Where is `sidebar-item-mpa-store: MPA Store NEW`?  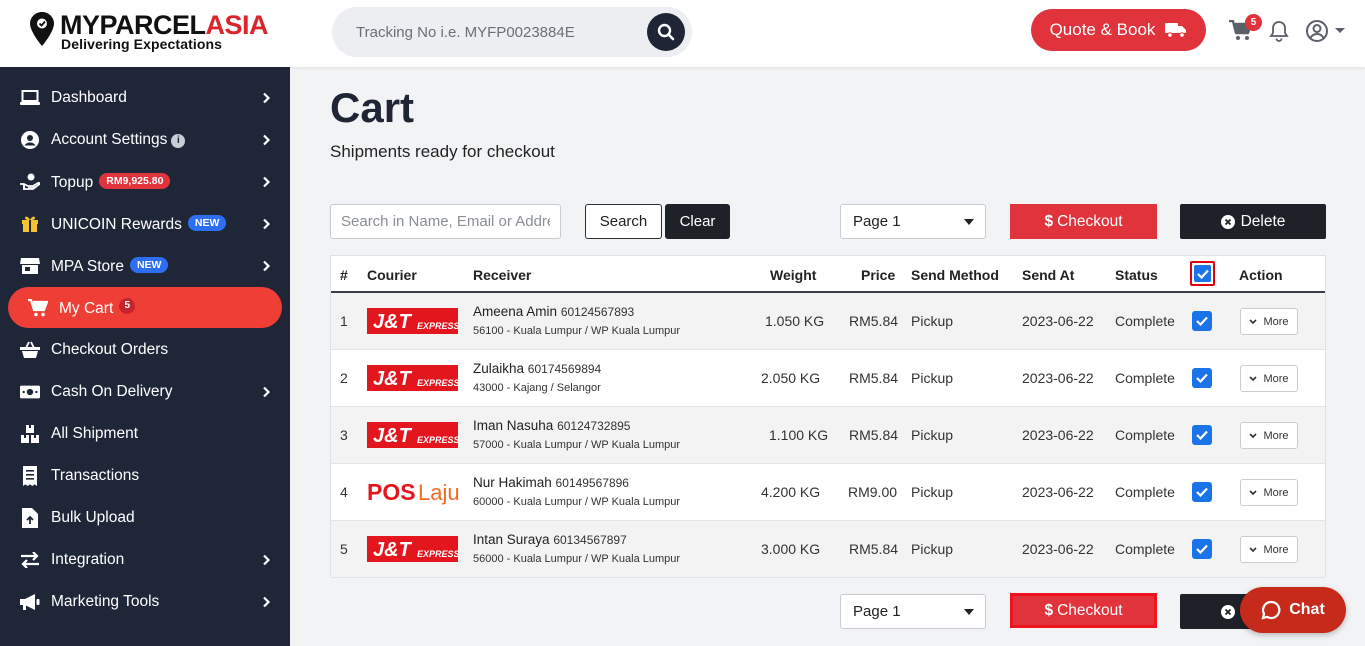
sidebar-item-mpa-store: MPA Store NEW is located at coordinates (145, 266).